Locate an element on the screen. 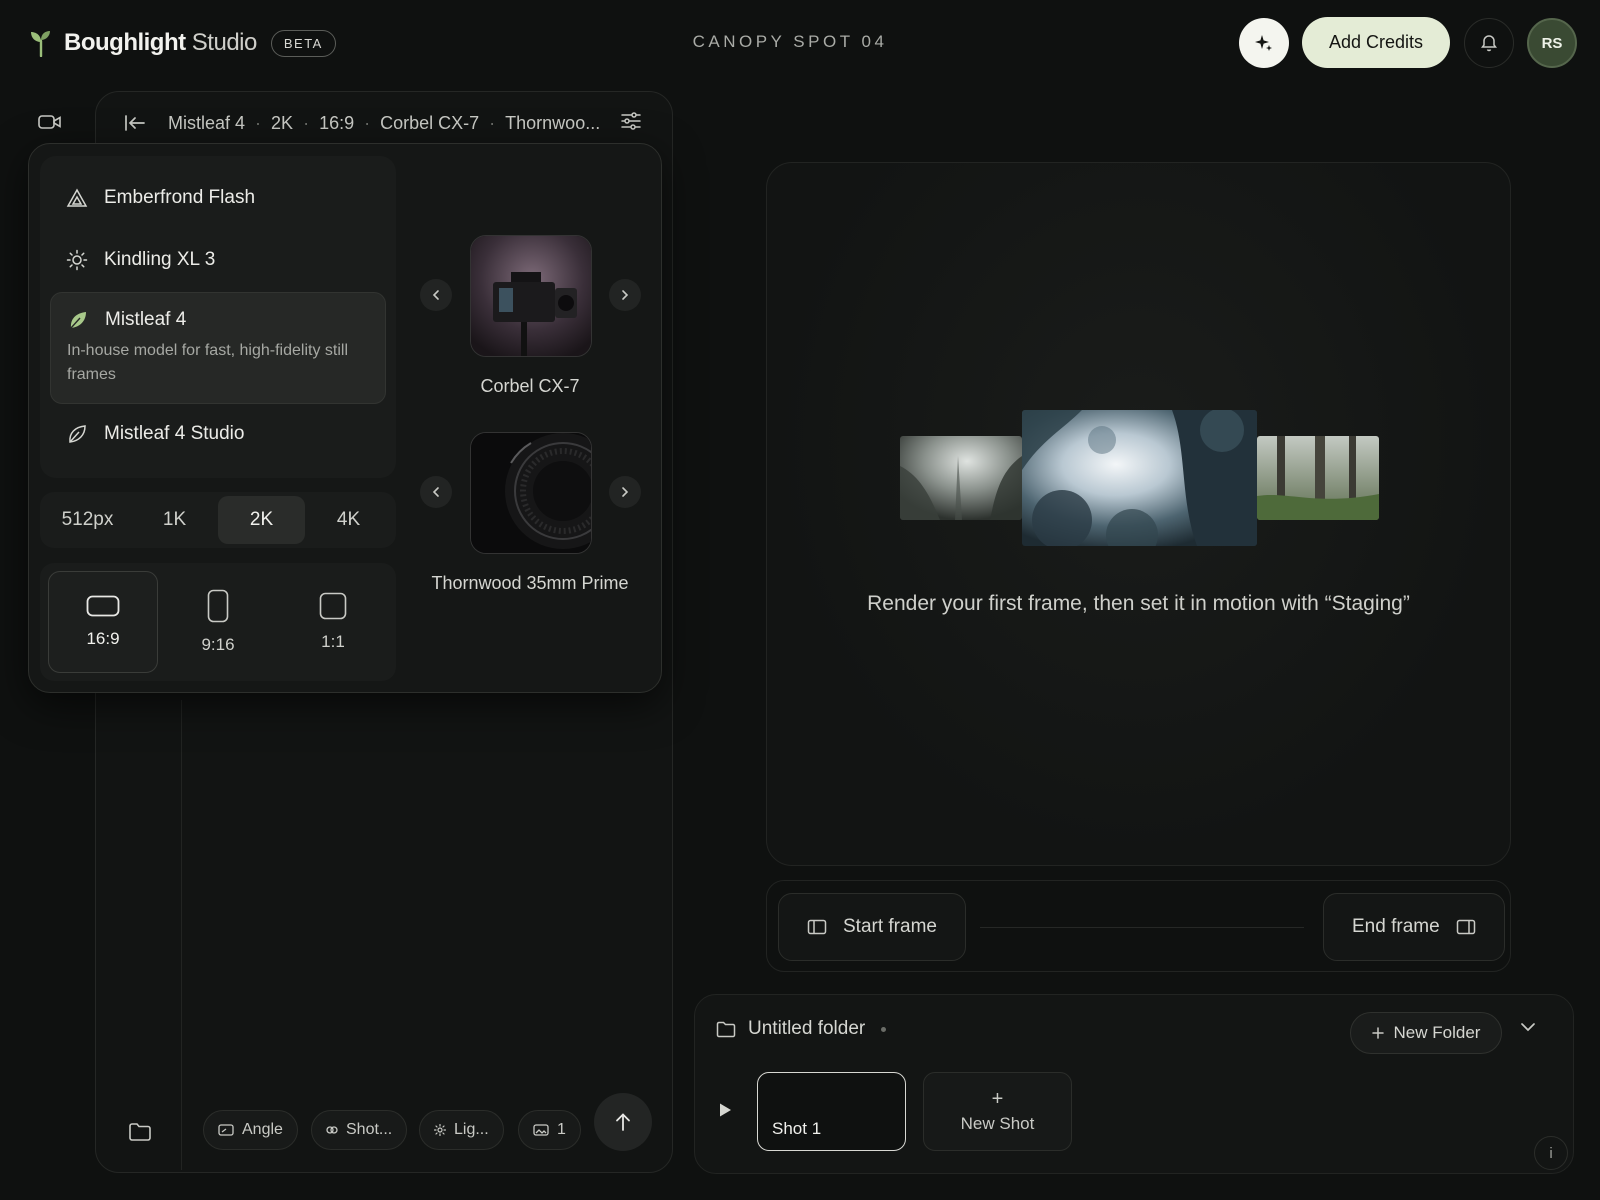 The width and height of the screenshot is (1600, 1200). end-frame-label: End frame is located at coordinates (1396, 926).